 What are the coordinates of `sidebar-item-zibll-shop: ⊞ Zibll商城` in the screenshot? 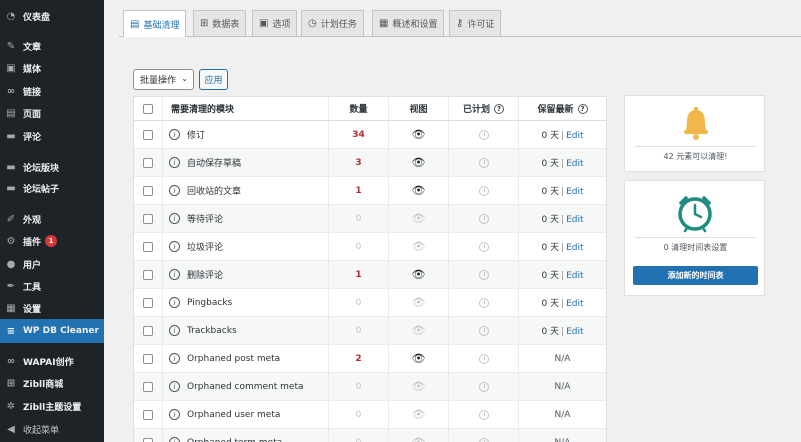 It's located at (52, 383).